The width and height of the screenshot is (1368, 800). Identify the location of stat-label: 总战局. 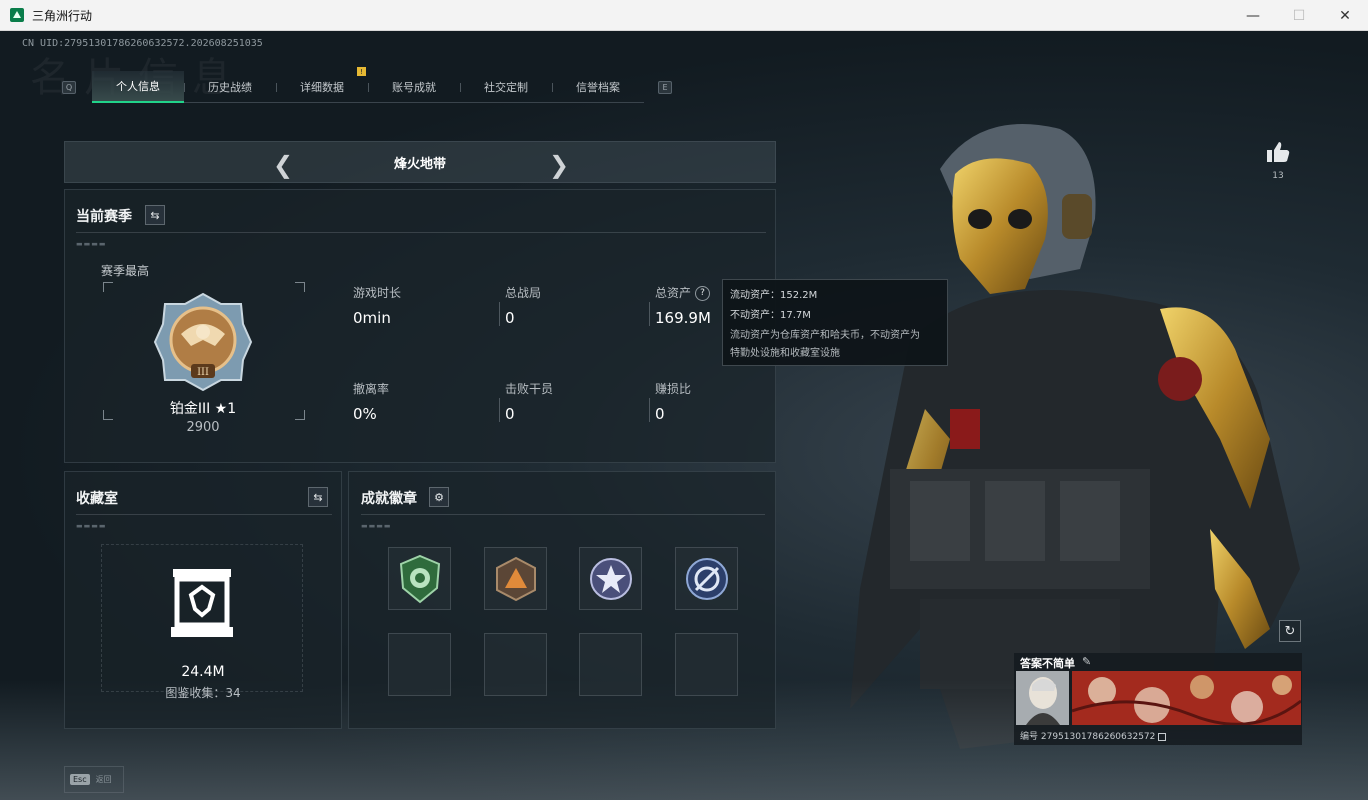
(523, 293).